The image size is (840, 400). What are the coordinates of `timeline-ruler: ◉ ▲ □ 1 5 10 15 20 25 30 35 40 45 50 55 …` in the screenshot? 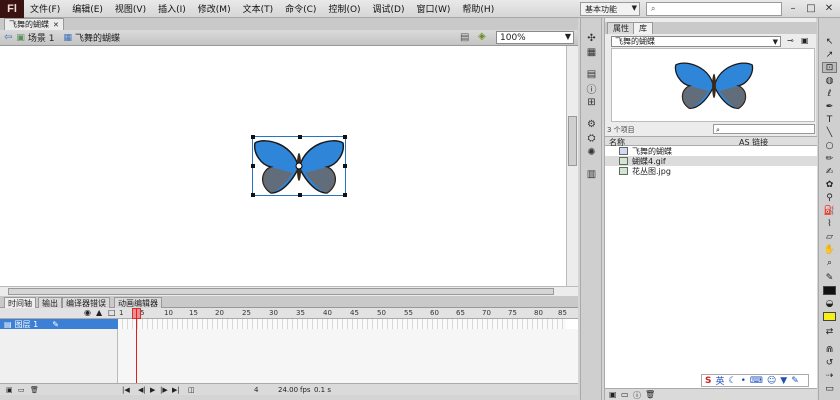 It's located at (289, 313).